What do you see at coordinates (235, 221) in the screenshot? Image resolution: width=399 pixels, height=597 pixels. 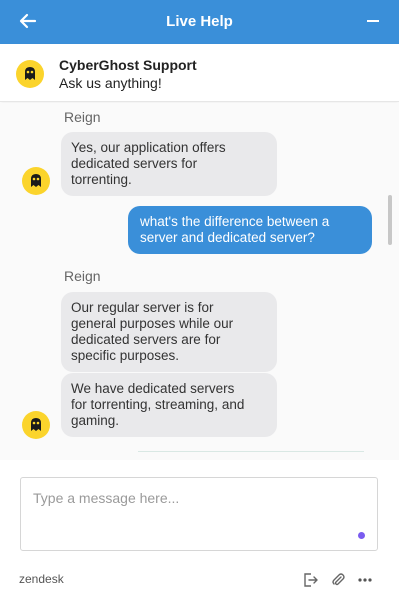 I see `message-line: what's the difference between a` at bounding box center [235, 221].